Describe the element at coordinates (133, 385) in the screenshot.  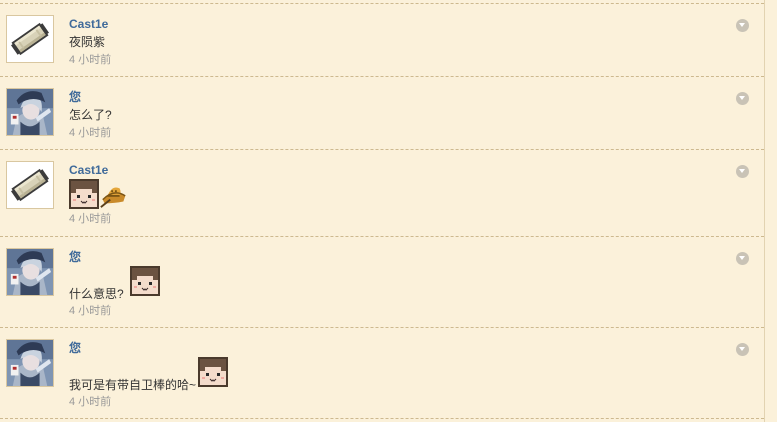
I see `message-text: 我可是有带自卫棒的哈~` at that location.